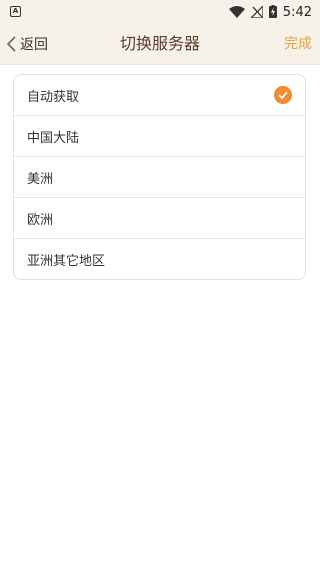  Describe the element at coordinates (53, 138) in the screenshot. I see `server-option-label: 中国大陆` at that location.